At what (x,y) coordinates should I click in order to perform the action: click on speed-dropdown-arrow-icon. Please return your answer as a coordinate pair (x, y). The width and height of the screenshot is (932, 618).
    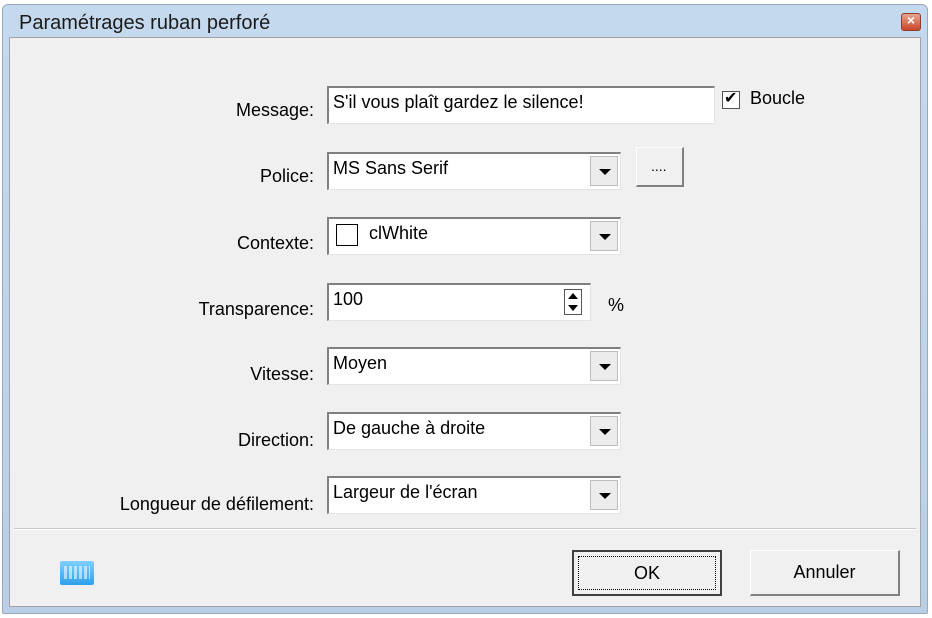
    Looking at the image, I should click on (604, 366).